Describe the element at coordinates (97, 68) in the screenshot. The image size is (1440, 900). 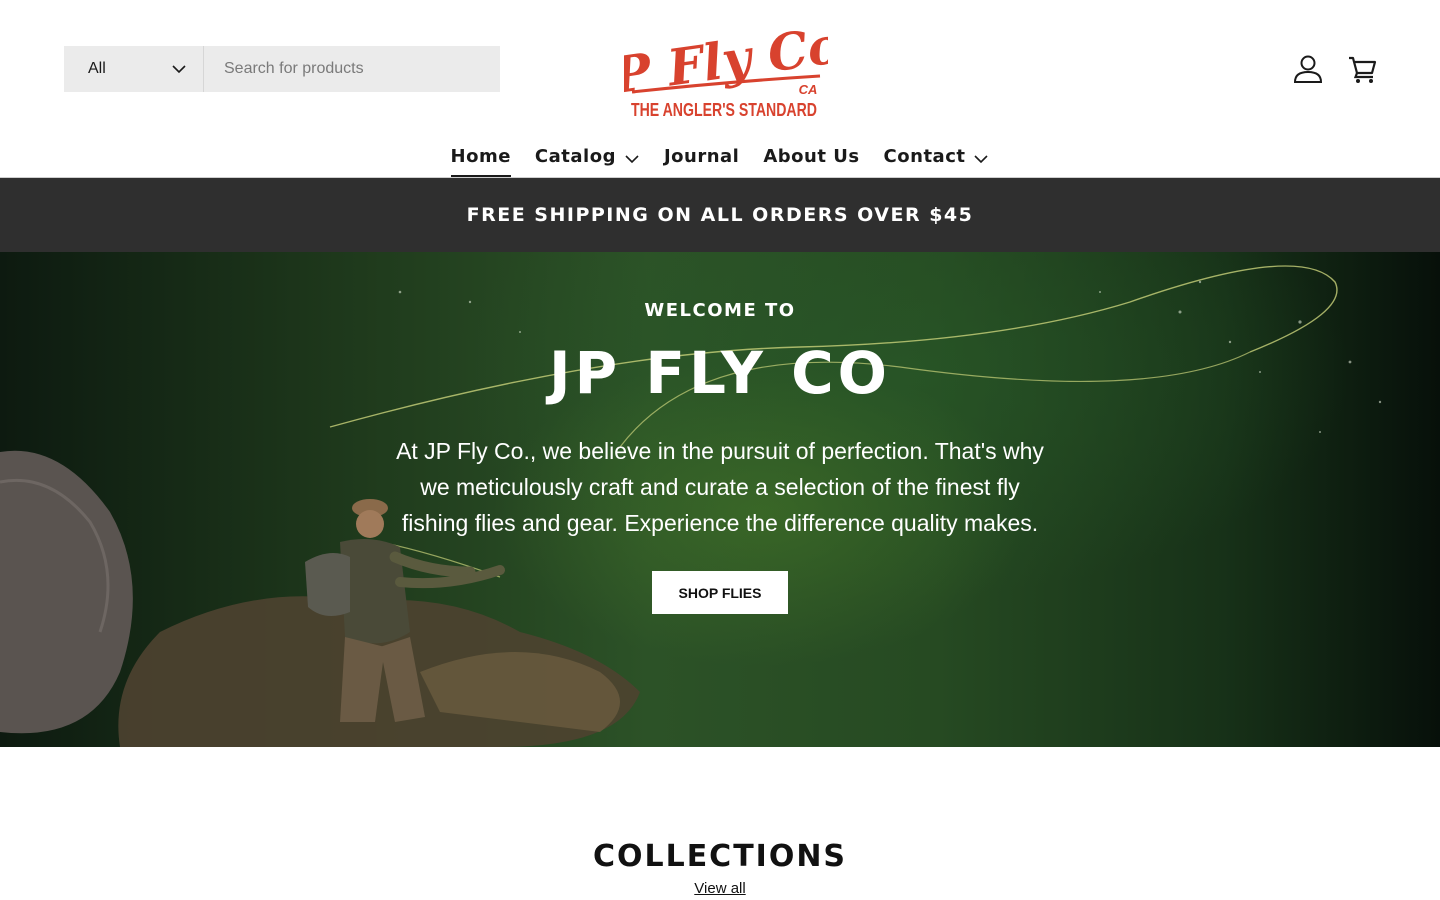
I see `search-category-label: All` at that location.